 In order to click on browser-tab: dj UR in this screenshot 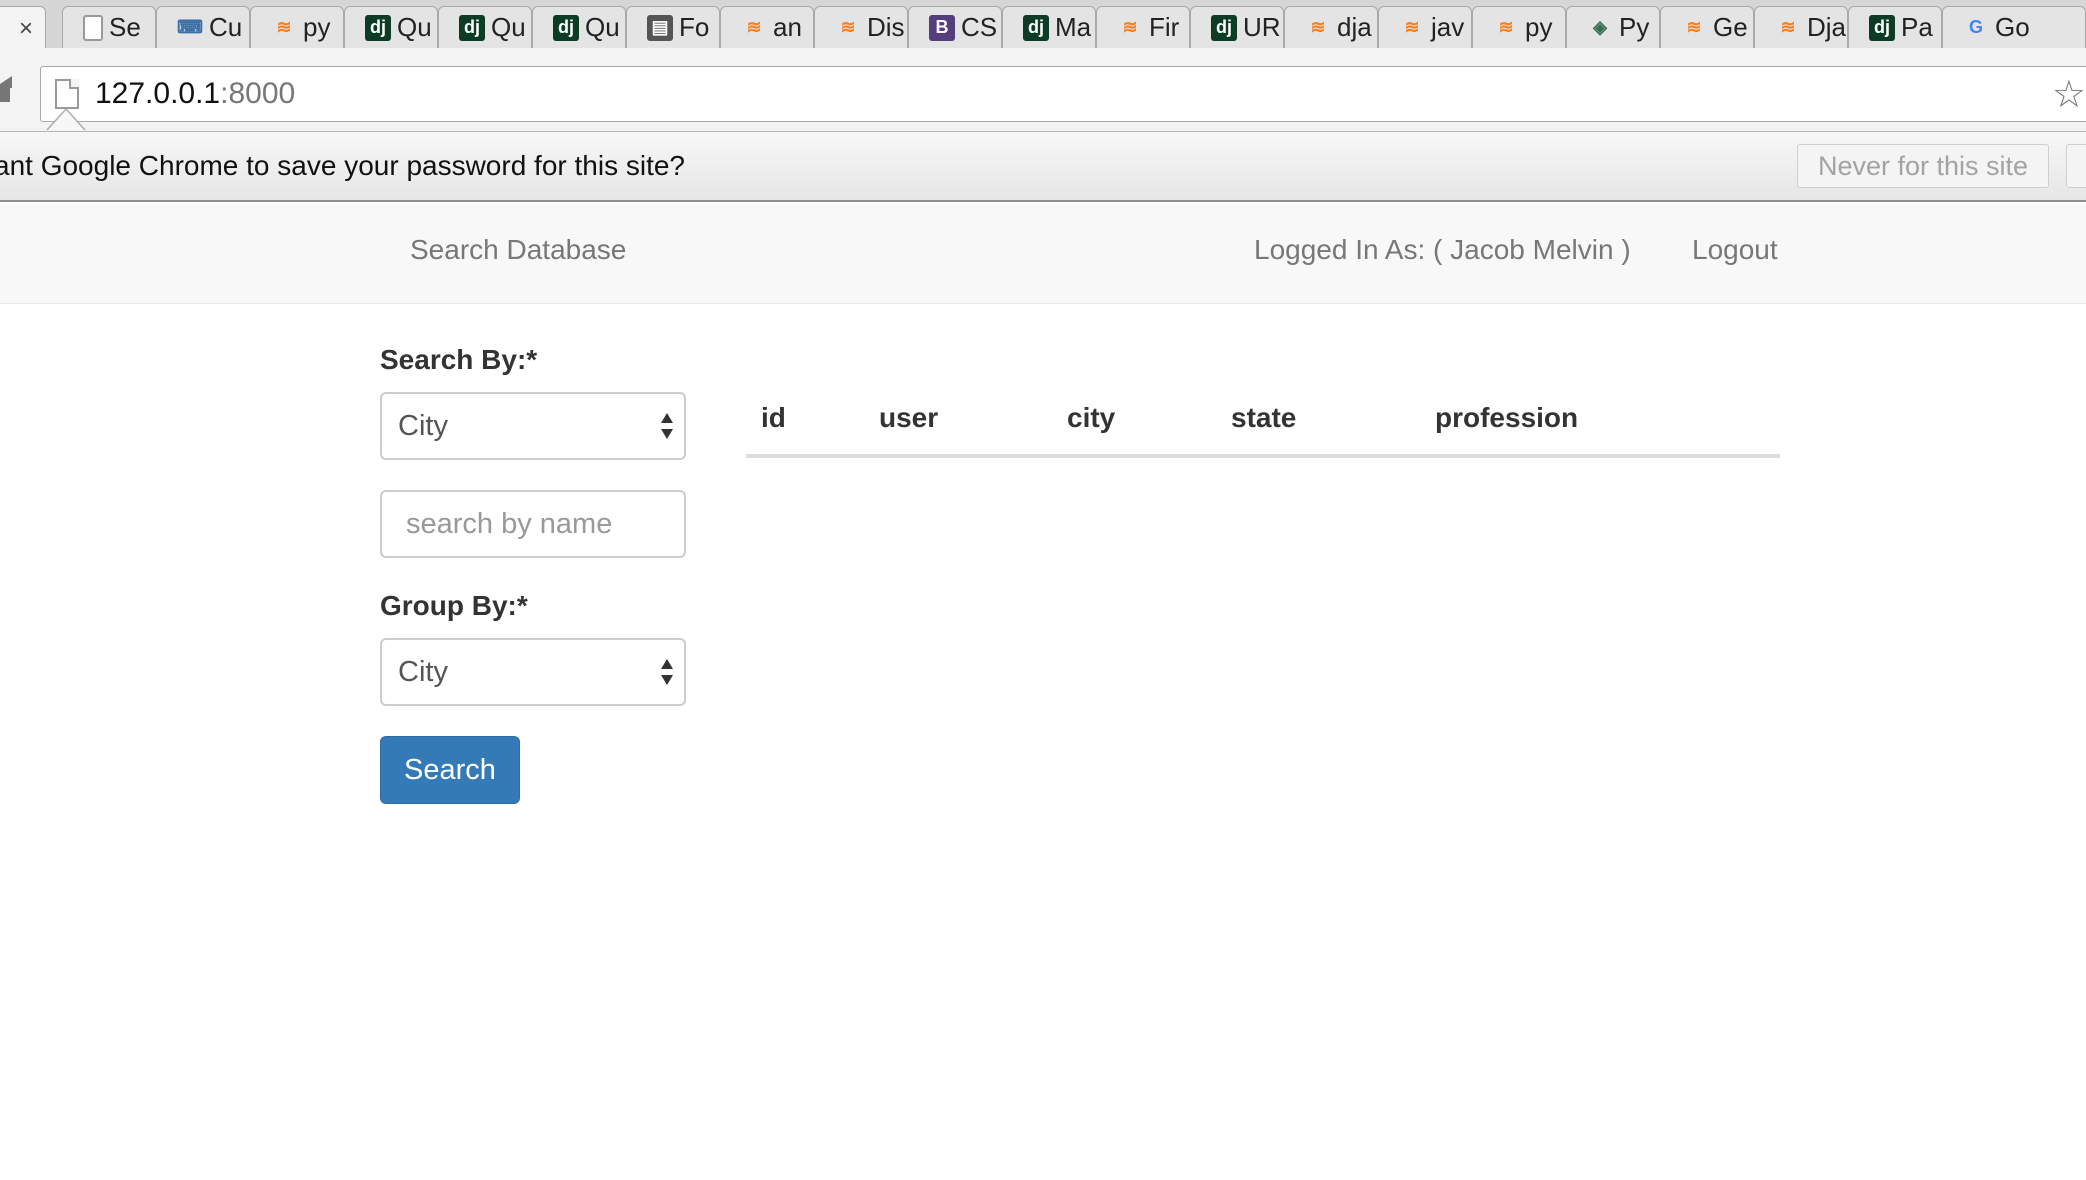, I will do `click(1237, 27)`.